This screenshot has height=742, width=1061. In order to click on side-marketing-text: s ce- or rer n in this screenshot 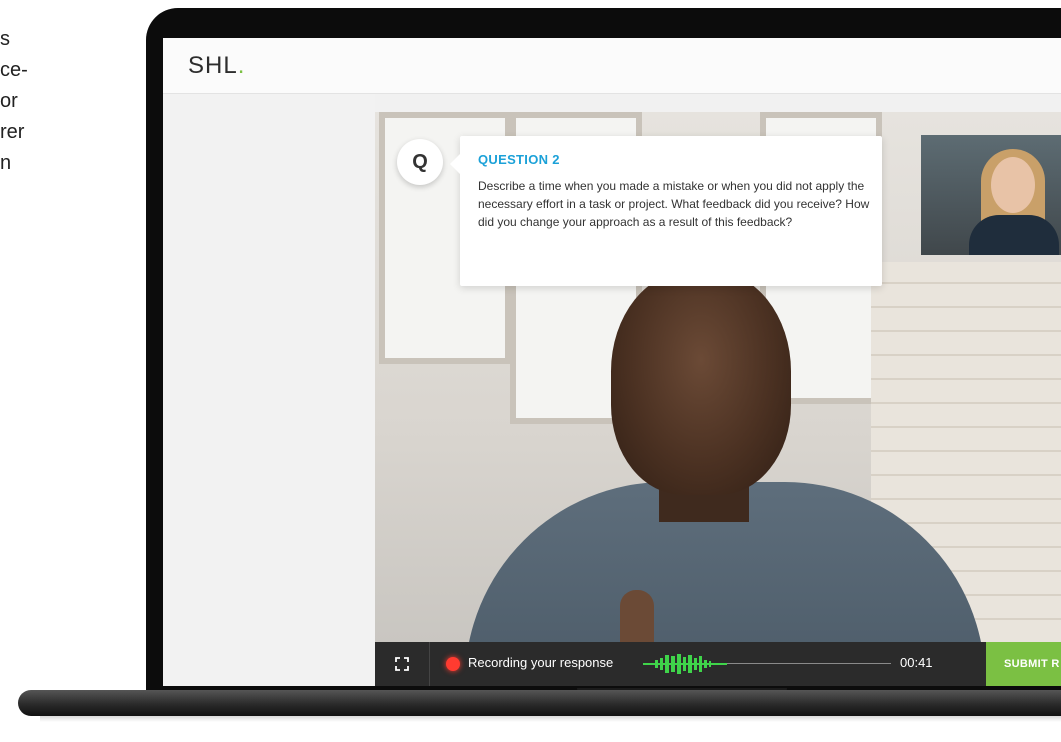, I will do `click(70, 101)`.